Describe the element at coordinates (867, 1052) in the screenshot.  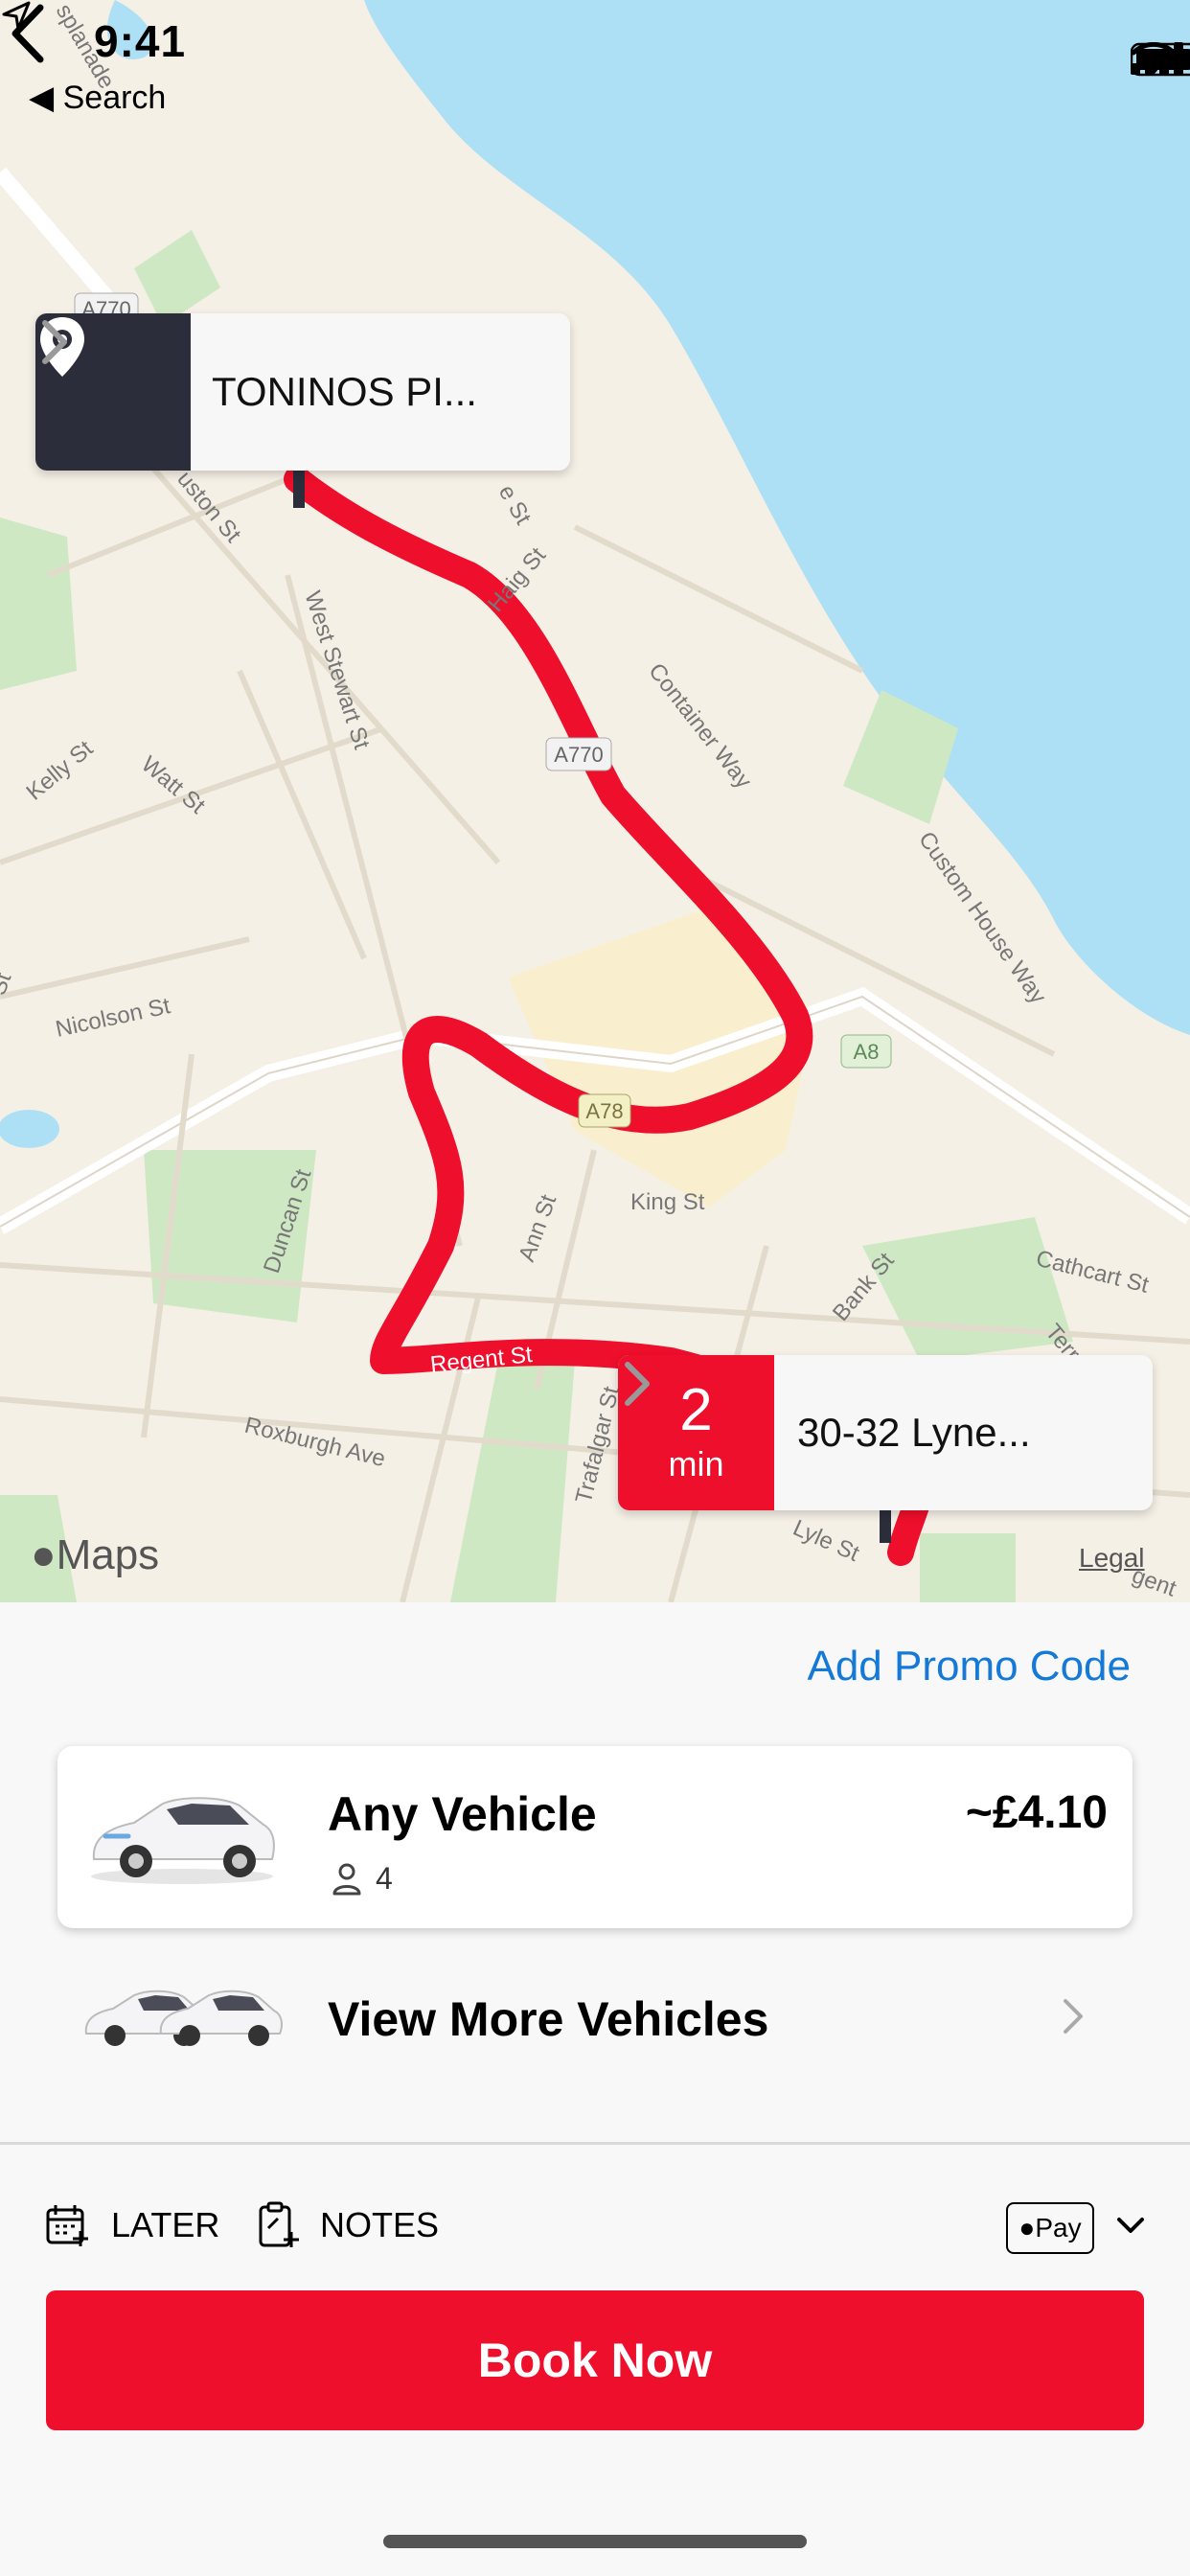
I see `shield-a8: A8` at that location.